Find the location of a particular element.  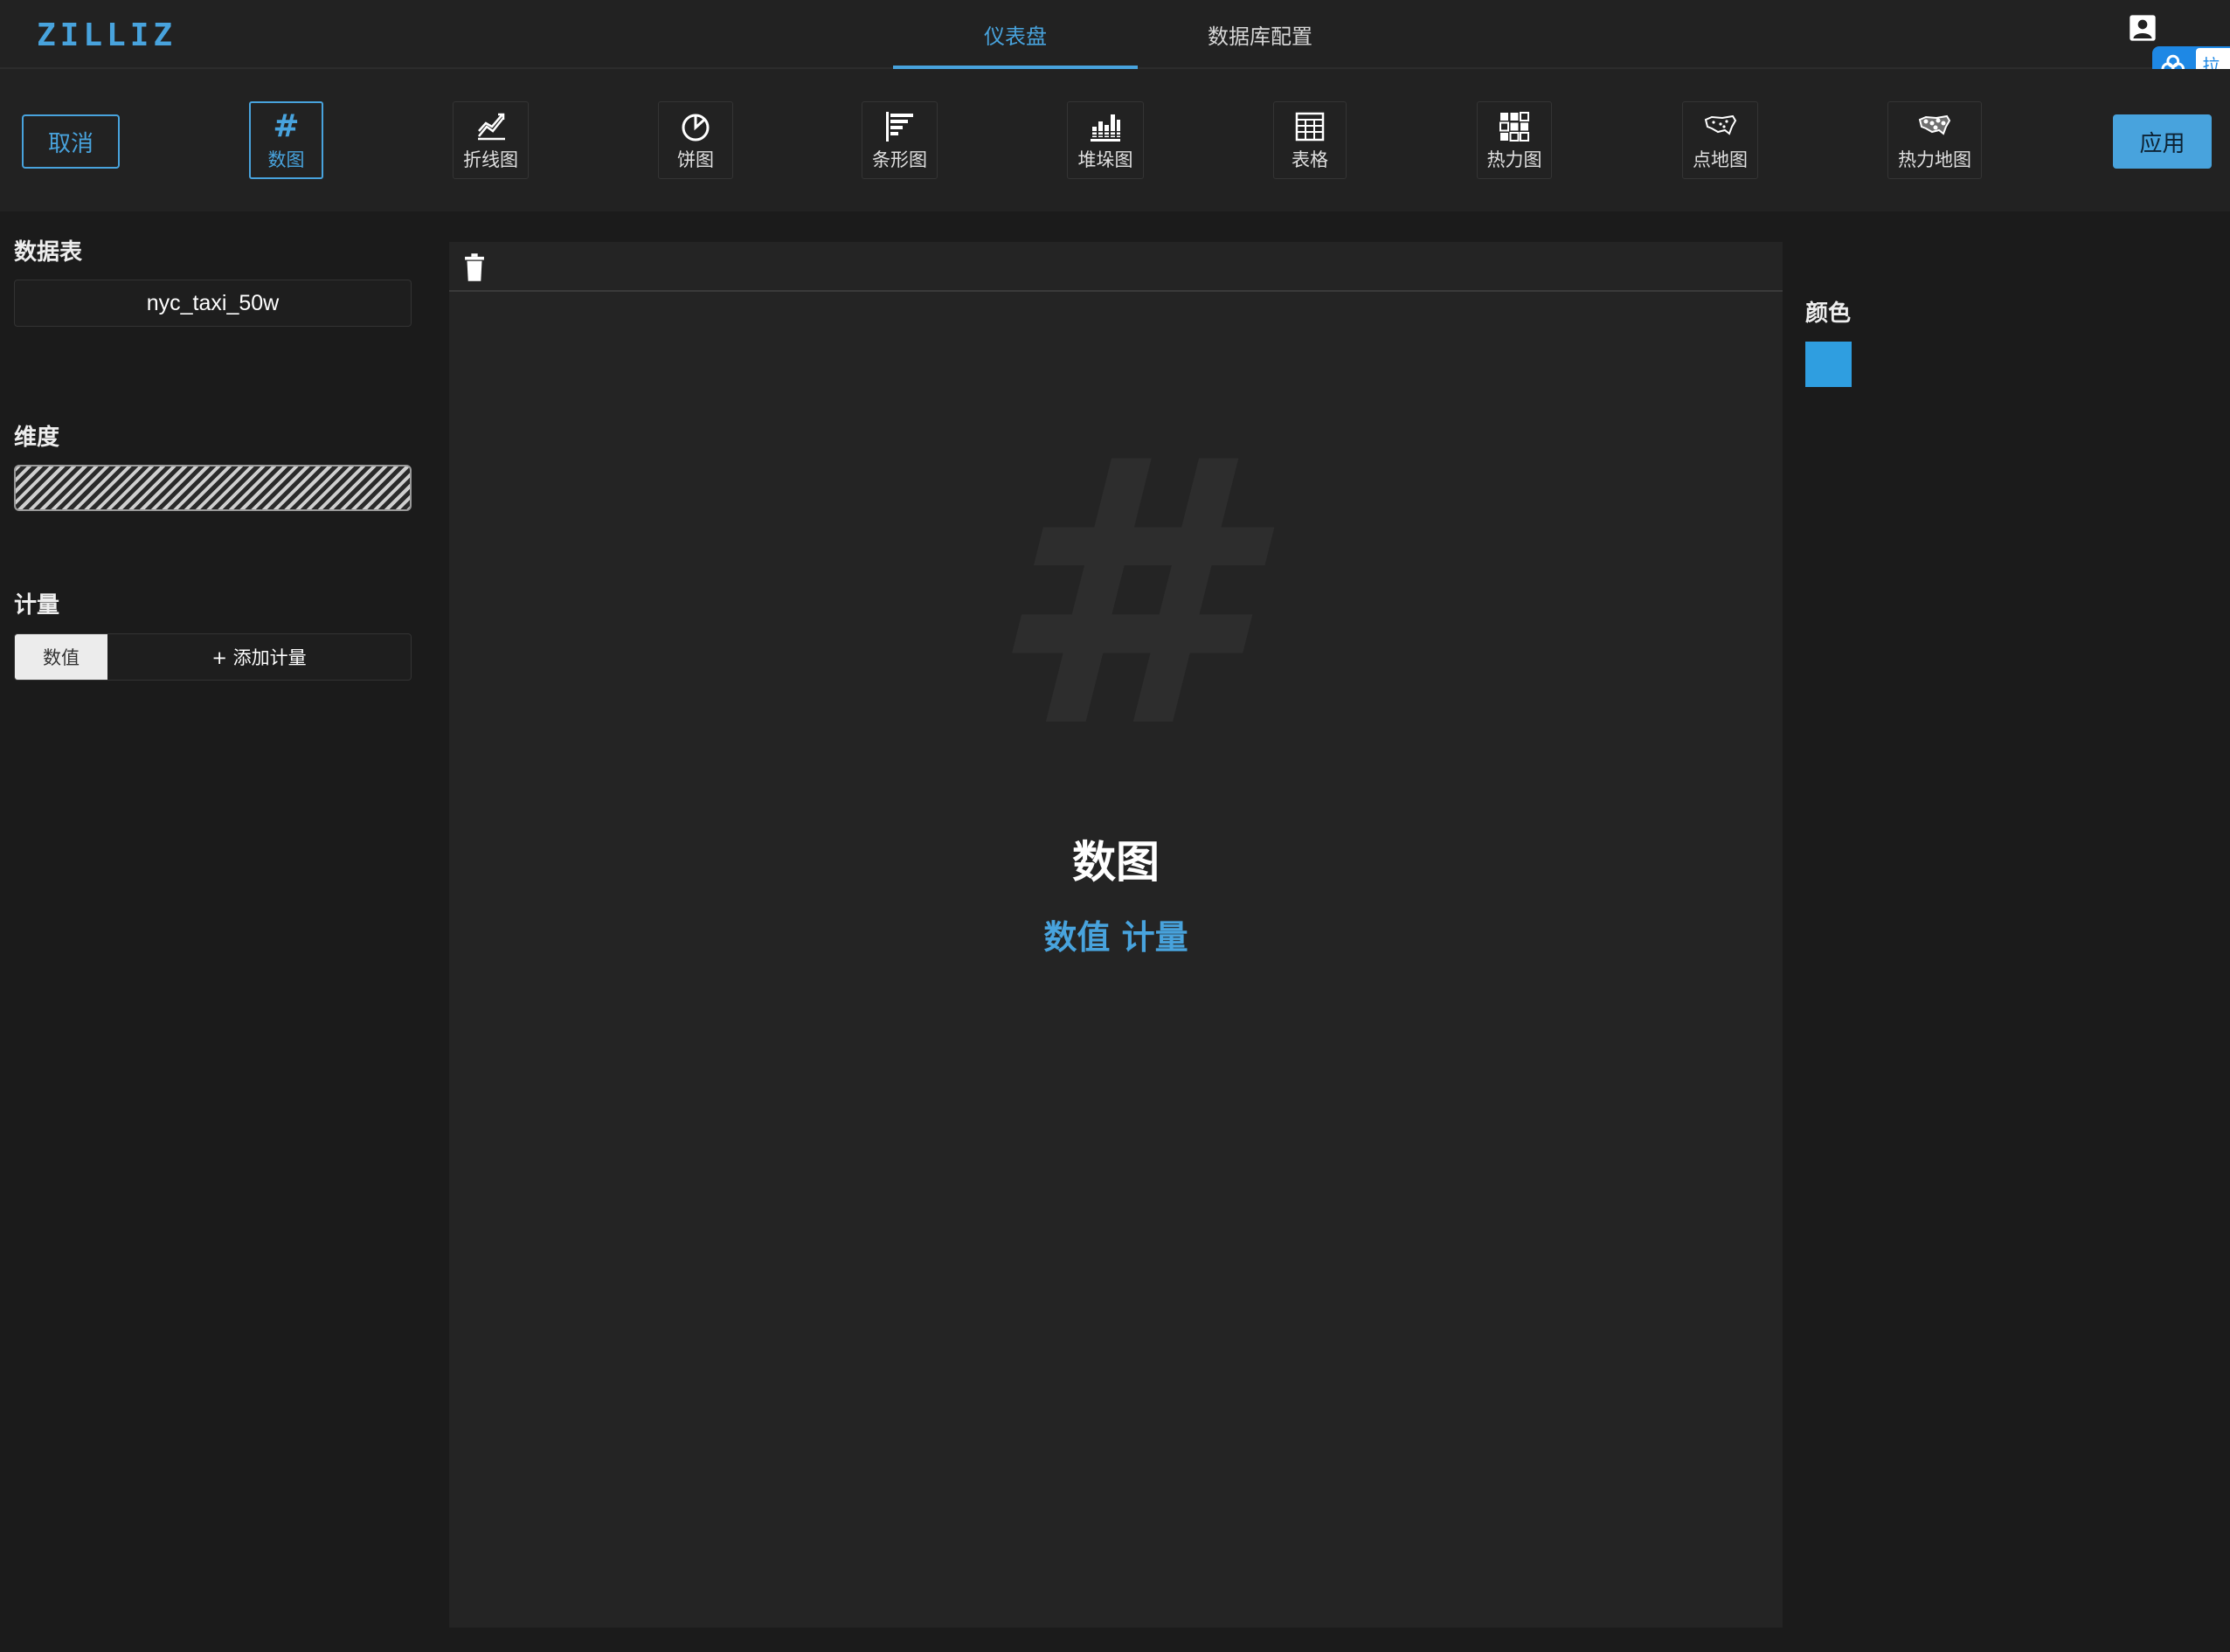

chart-type-label: 堆垛图 is located at coordinates (1105, 159).